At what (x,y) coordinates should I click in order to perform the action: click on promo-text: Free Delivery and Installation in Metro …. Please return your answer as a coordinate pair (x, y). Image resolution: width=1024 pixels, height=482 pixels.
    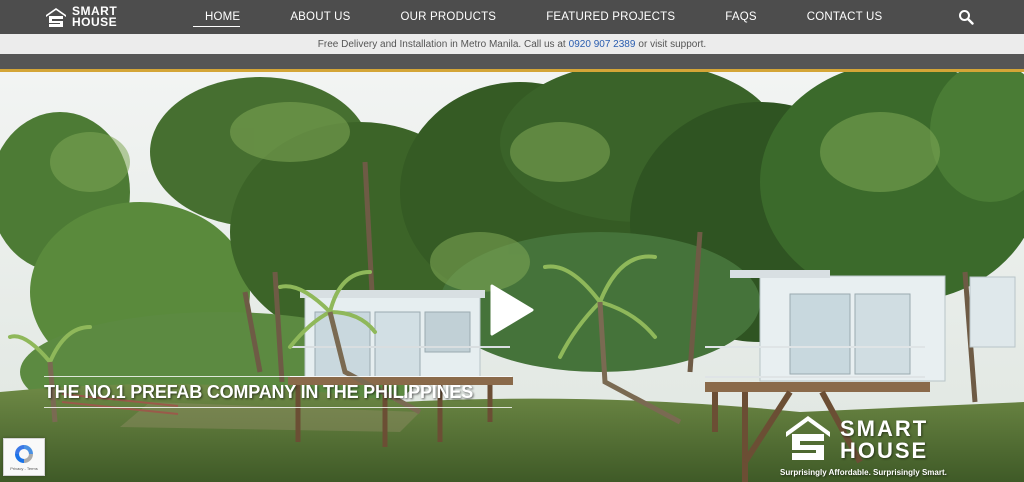
    Looking at the image, I should click on (441, 44).